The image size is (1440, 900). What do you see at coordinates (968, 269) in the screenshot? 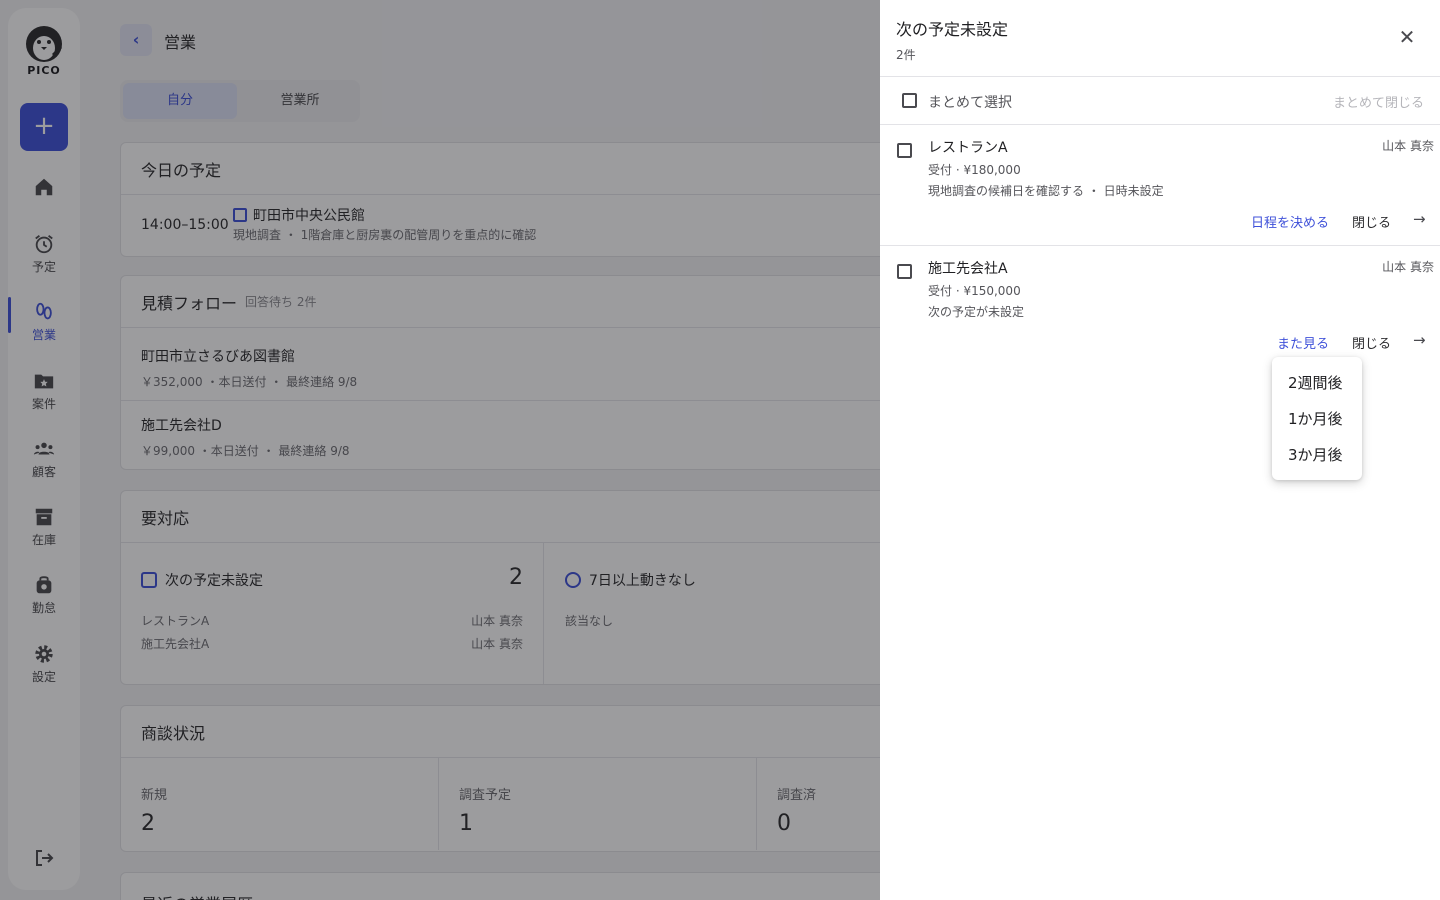
I see `item-name: 施工先会社A` at bounding box center [968, 269].